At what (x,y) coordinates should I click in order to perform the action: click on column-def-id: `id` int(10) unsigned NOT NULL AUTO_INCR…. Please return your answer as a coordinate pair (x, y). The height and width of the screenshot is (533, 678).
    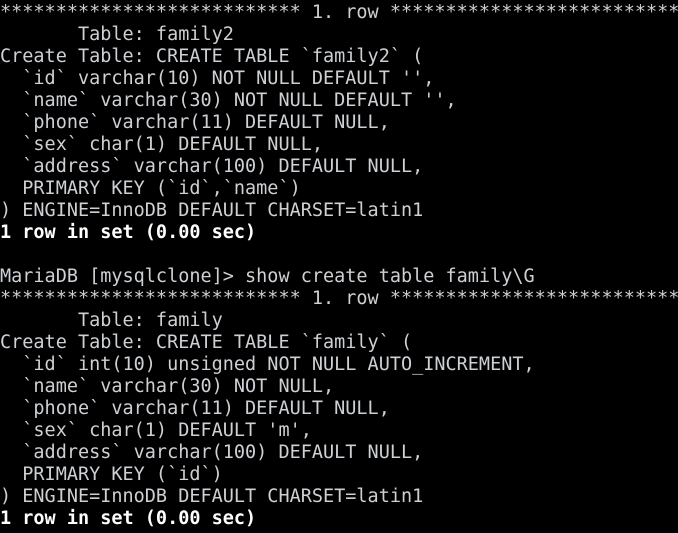
    Looking at the image, I should click on (267, 364).